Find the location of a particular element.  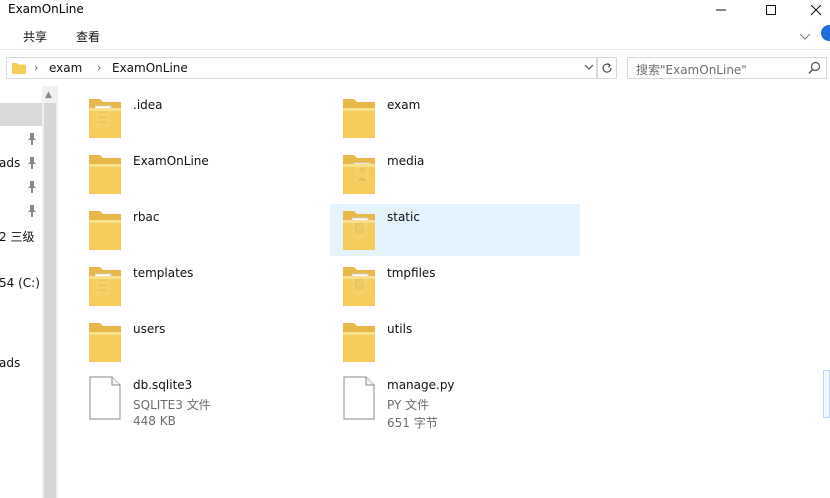

item-name: .idea is located at coordinates (148, 105).